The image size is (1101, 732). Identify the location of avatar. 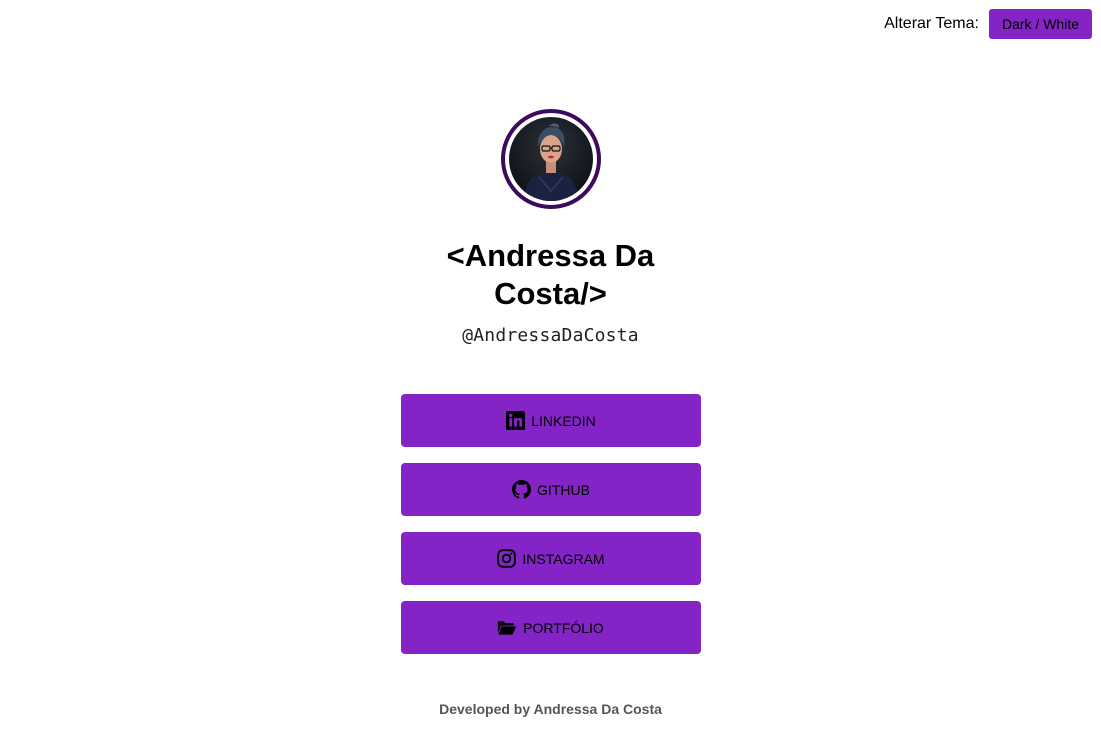
(550, 159).